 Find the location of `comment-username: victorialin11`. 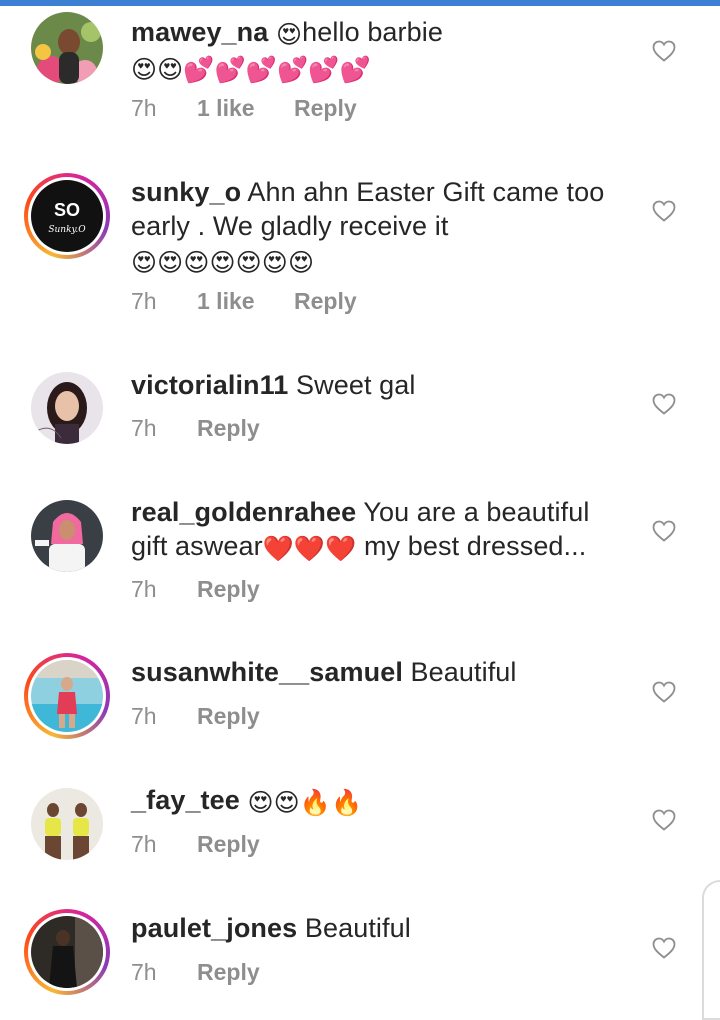

comment-username: victorialin11 is located at coordinates (209, 385).